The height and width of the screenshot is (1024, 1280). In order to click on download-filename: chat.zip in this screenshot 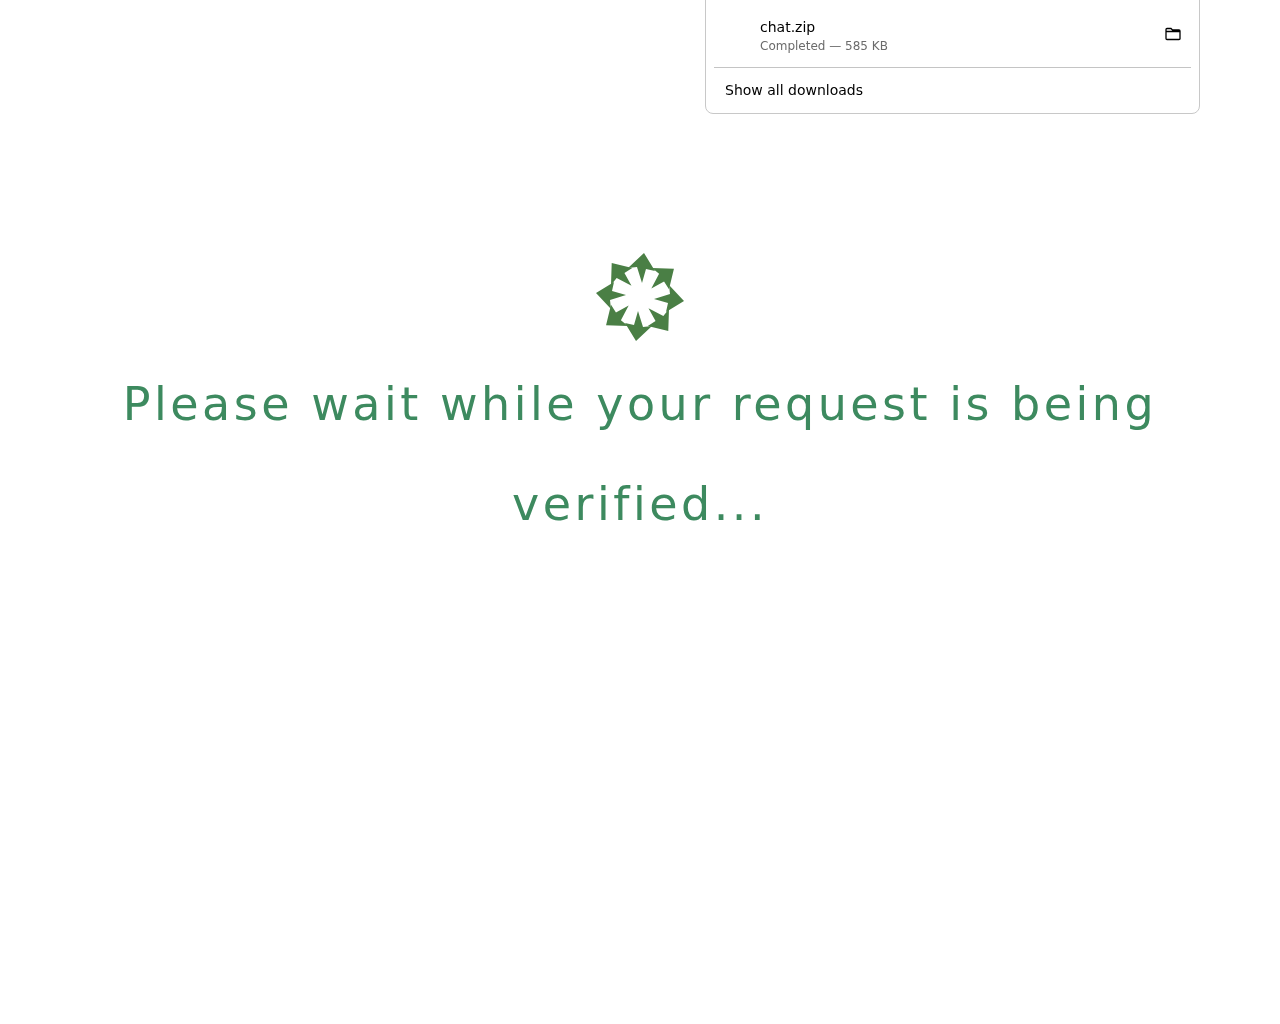, I will do `click(788, 27)`.